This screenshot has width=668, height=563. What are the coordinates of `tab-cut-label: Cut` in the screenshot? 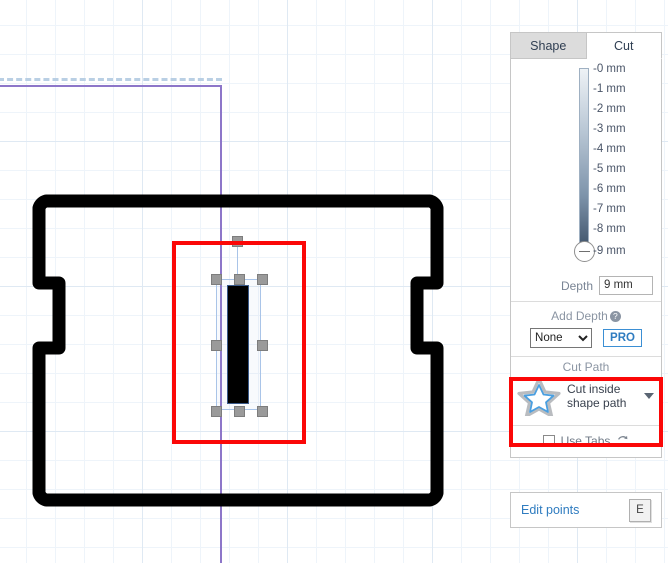 It's located at (624, 45).